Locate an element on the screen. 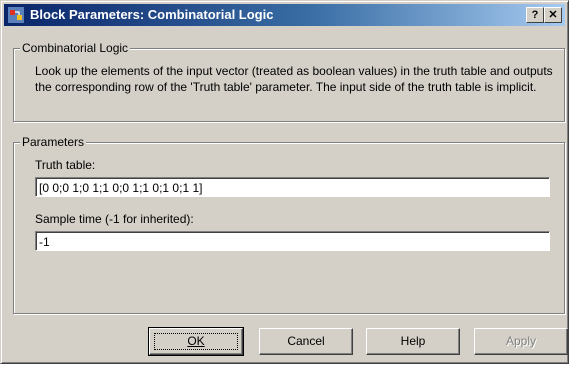  ok-button: OK is located at coordinates (196, 341).